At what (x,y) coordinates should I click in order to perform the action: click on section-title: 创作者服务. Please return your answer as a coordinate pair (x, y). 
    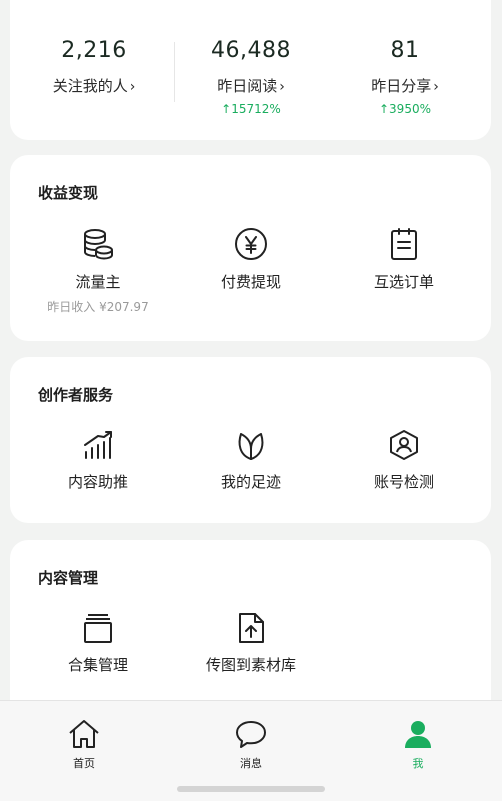
    Looking at the image, I should click on (76, 395).